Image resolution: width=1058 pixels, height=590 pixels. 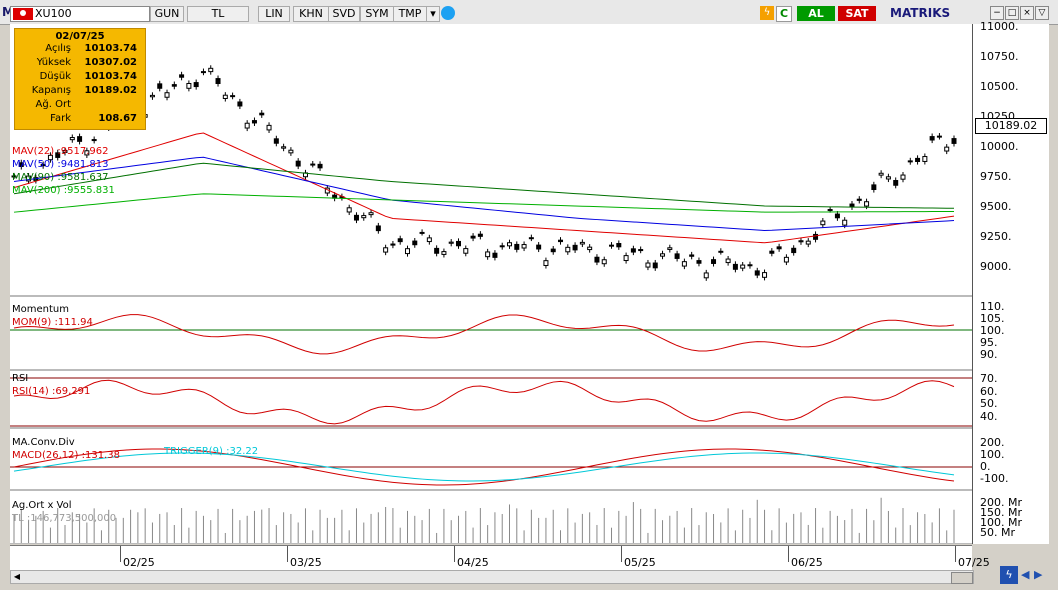 I want to click on mav50-value: :9481.813, so click(x=83, y=164).